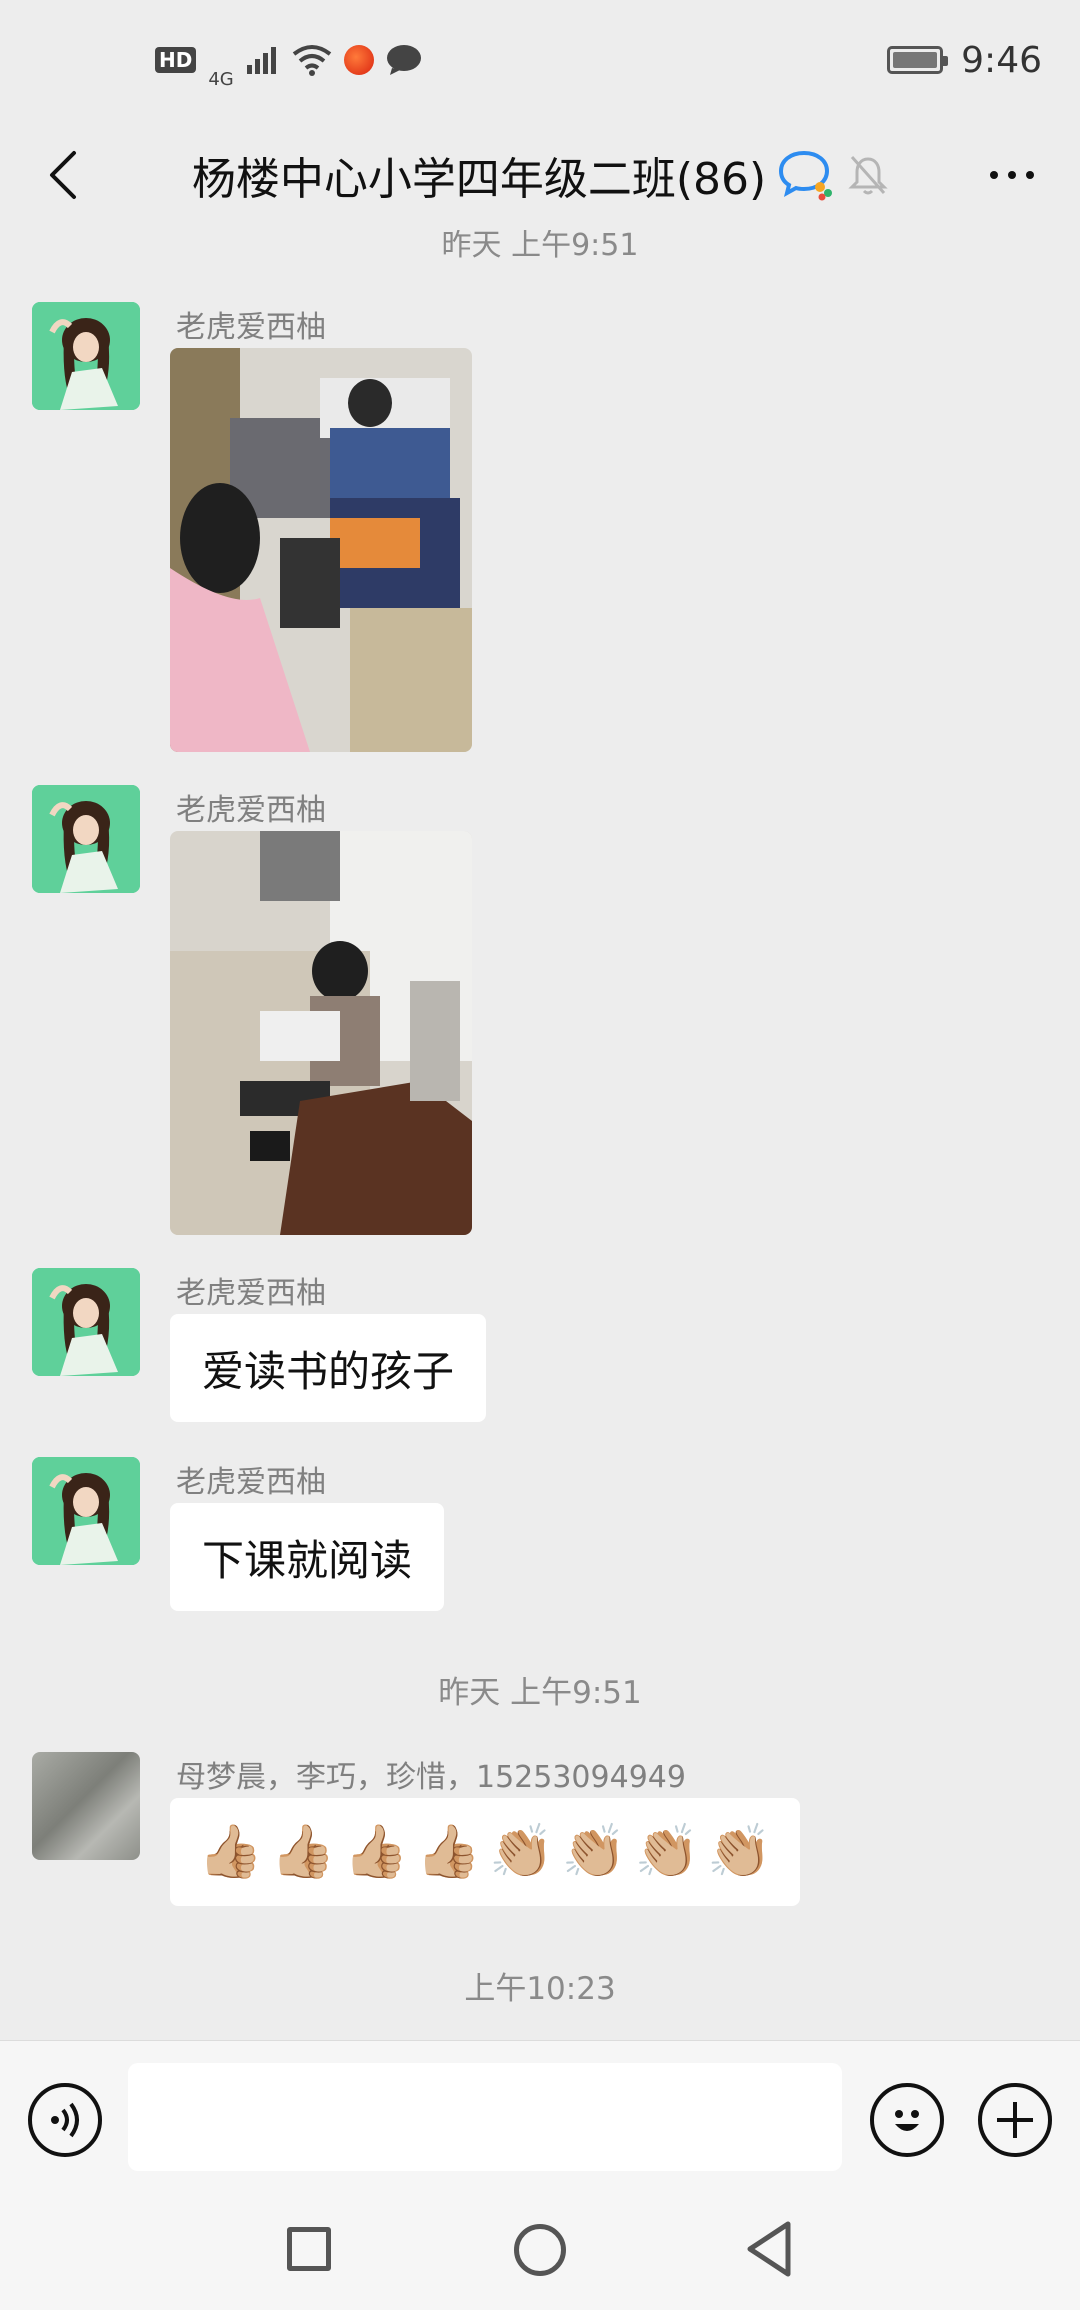 This screenshot has width=1080, height=2310. I want to click on message-notification-icon, so click(403, 60).